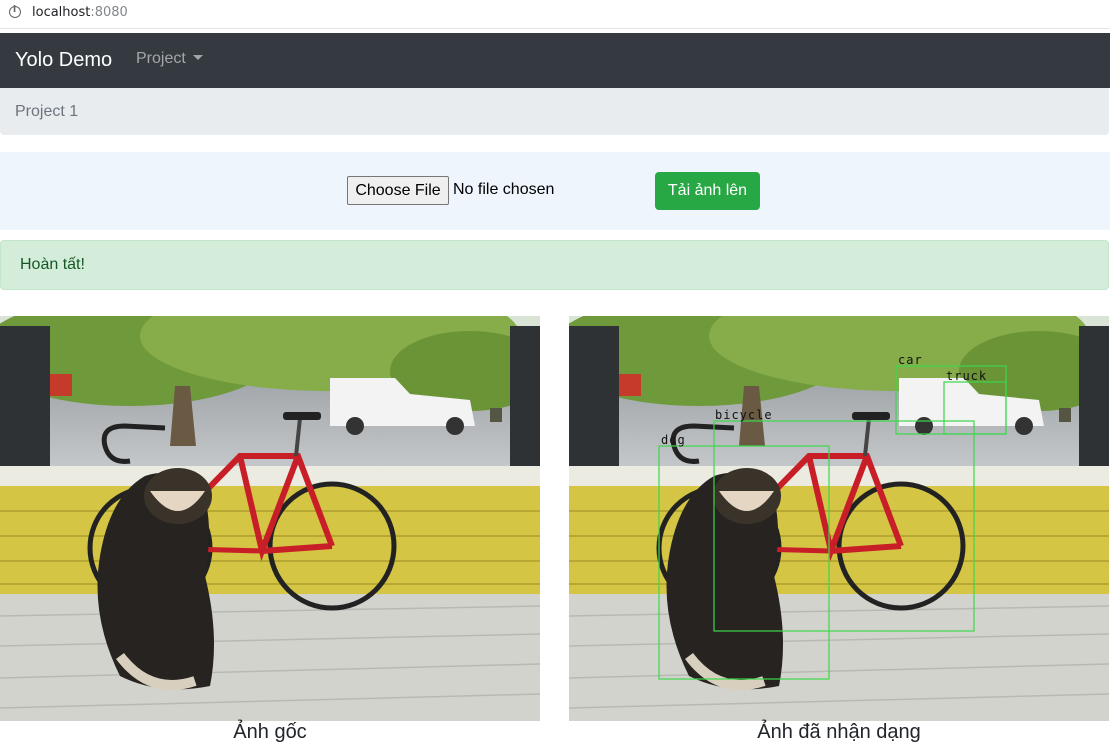 This screenshot has height=747, width=1110. Describe the element at coordinates (966, 376) in the screenshot. I see `truck-label: truck` at that location.